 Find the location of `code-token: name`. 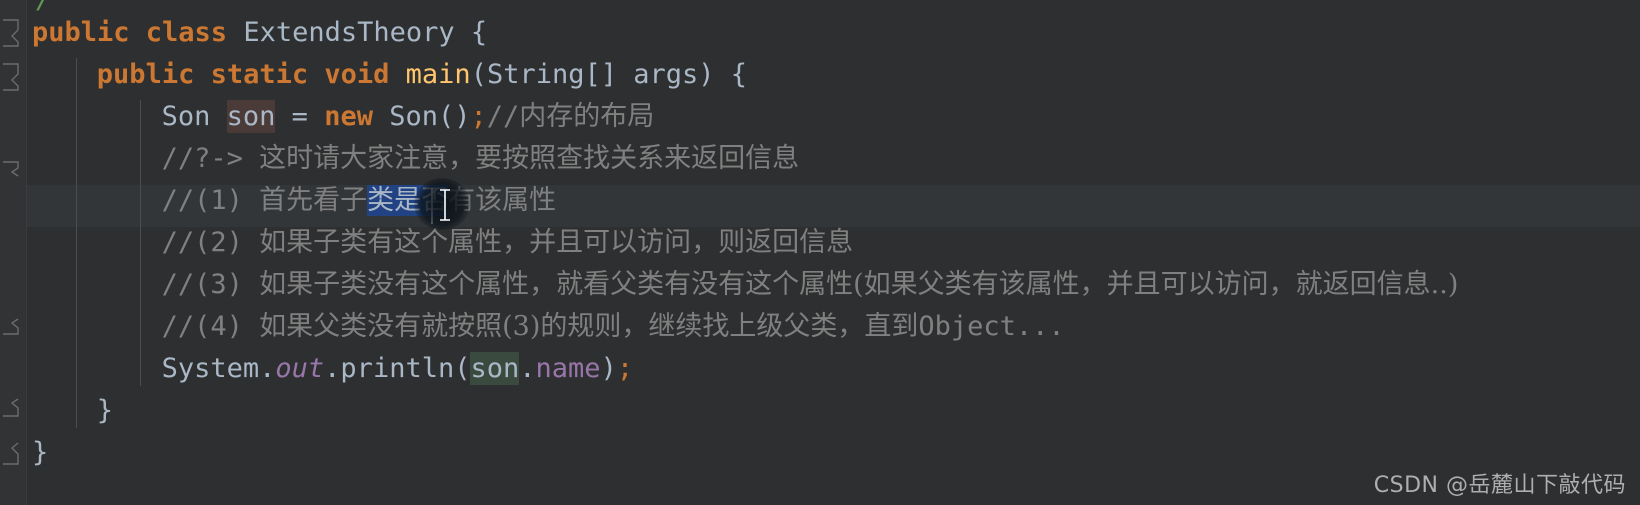

code-token: name is located at coordinates (568, 368).